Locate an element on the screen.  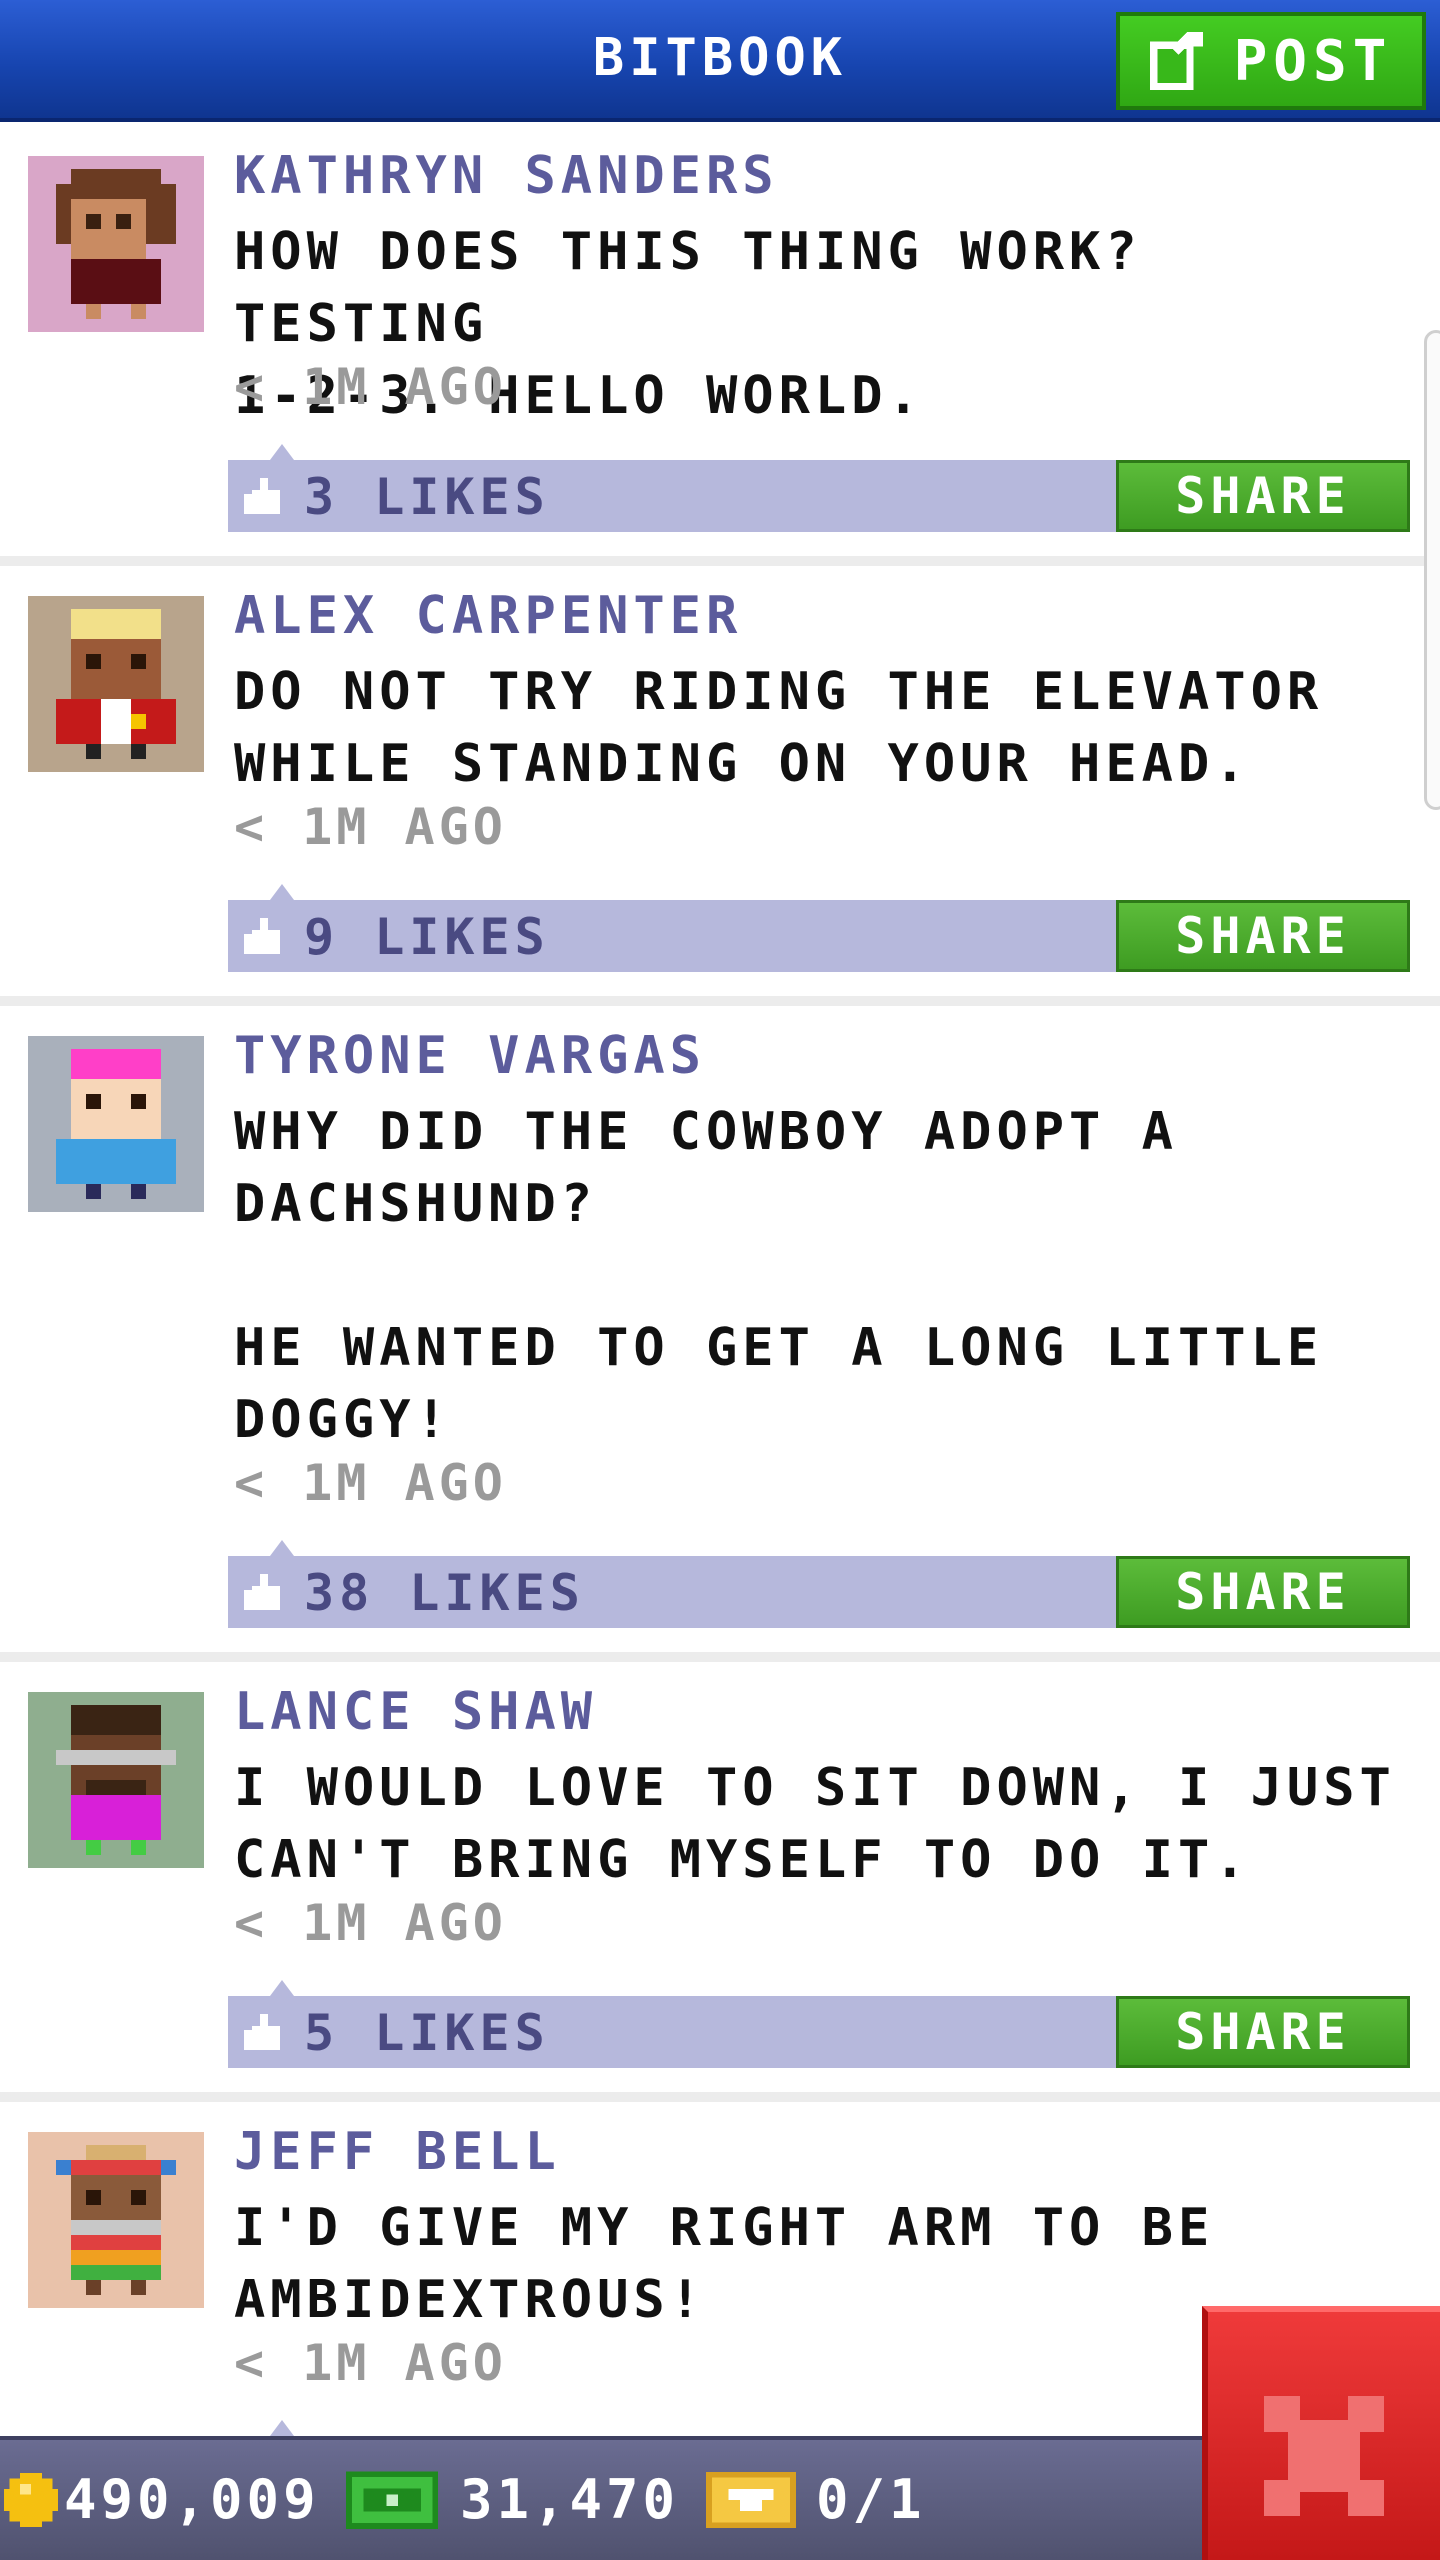
post-author: ALEX CARPENTER is located at coordinates (488, 616).